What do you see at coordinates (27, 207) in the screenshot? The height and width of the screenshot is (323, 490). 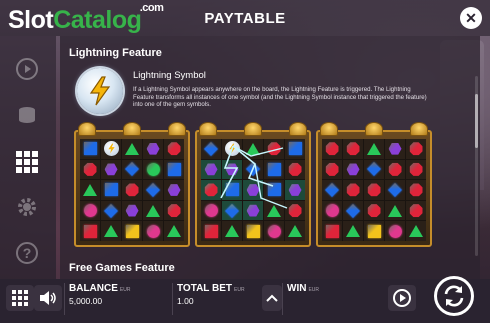 I see `settings-gear-icon` at bounding box center [27, 207].